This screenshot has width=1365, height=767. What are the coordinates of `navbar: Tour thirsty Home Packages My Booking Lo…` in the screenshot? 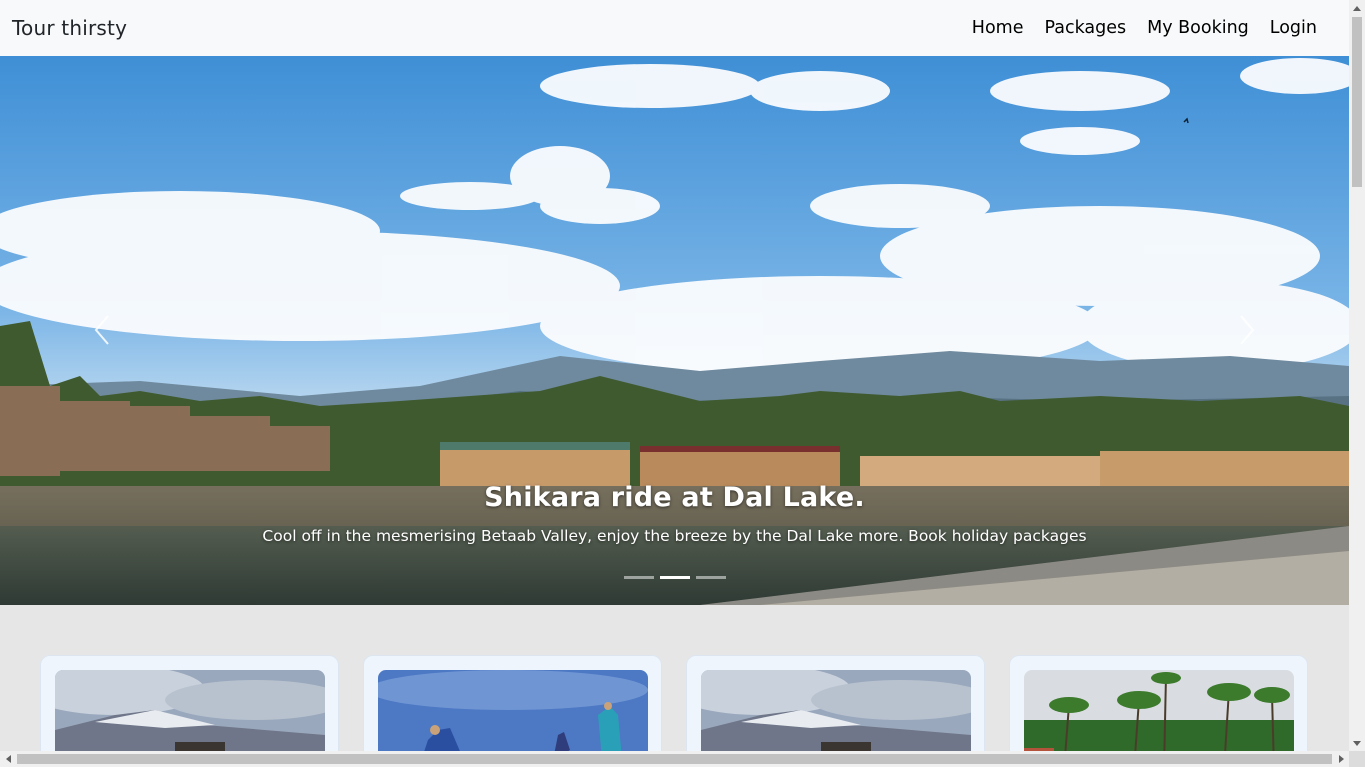 It's located at (674, 28).